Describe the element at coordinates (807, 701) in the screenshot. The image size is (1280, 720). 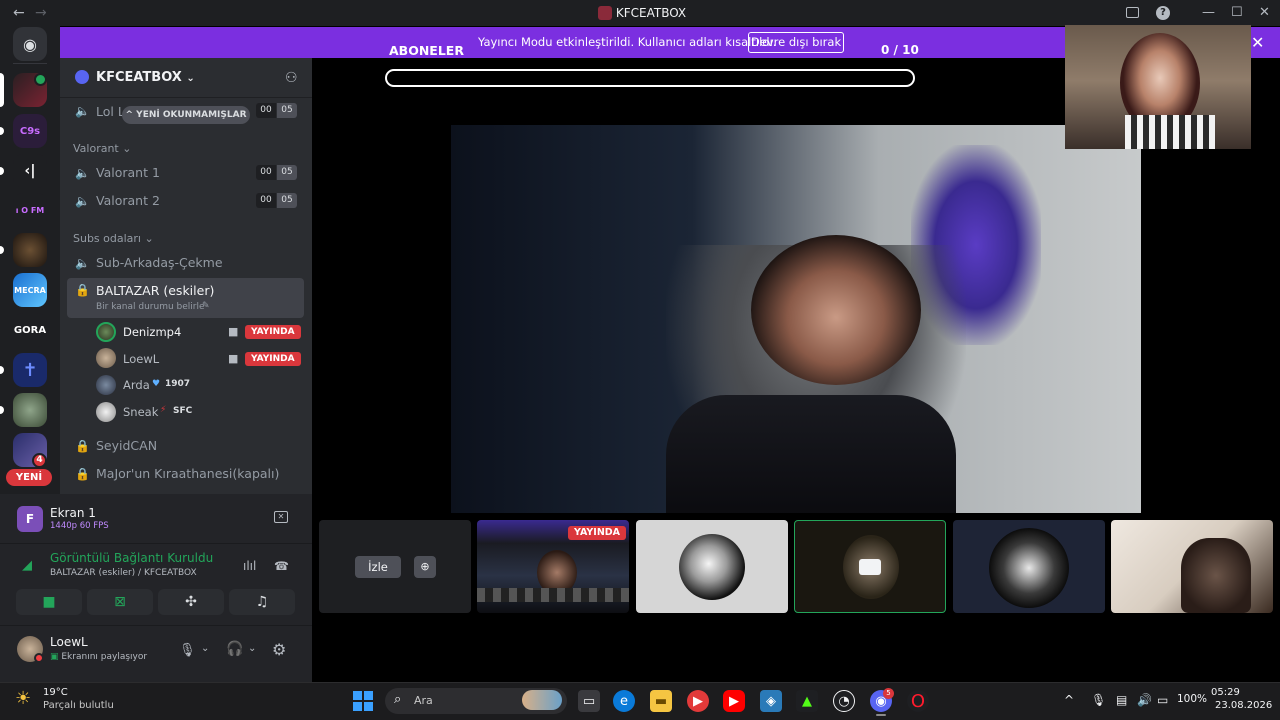
I see `kick-icon: ▲` at that location.